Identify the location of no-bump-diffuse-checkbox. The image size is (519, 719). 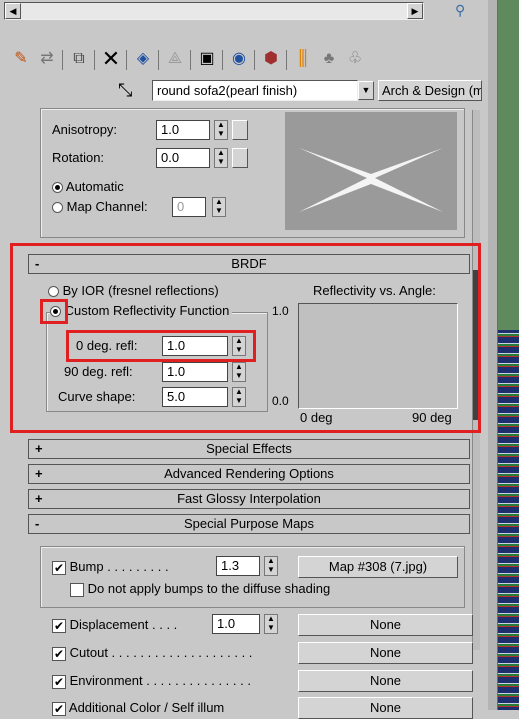
(77, 589).